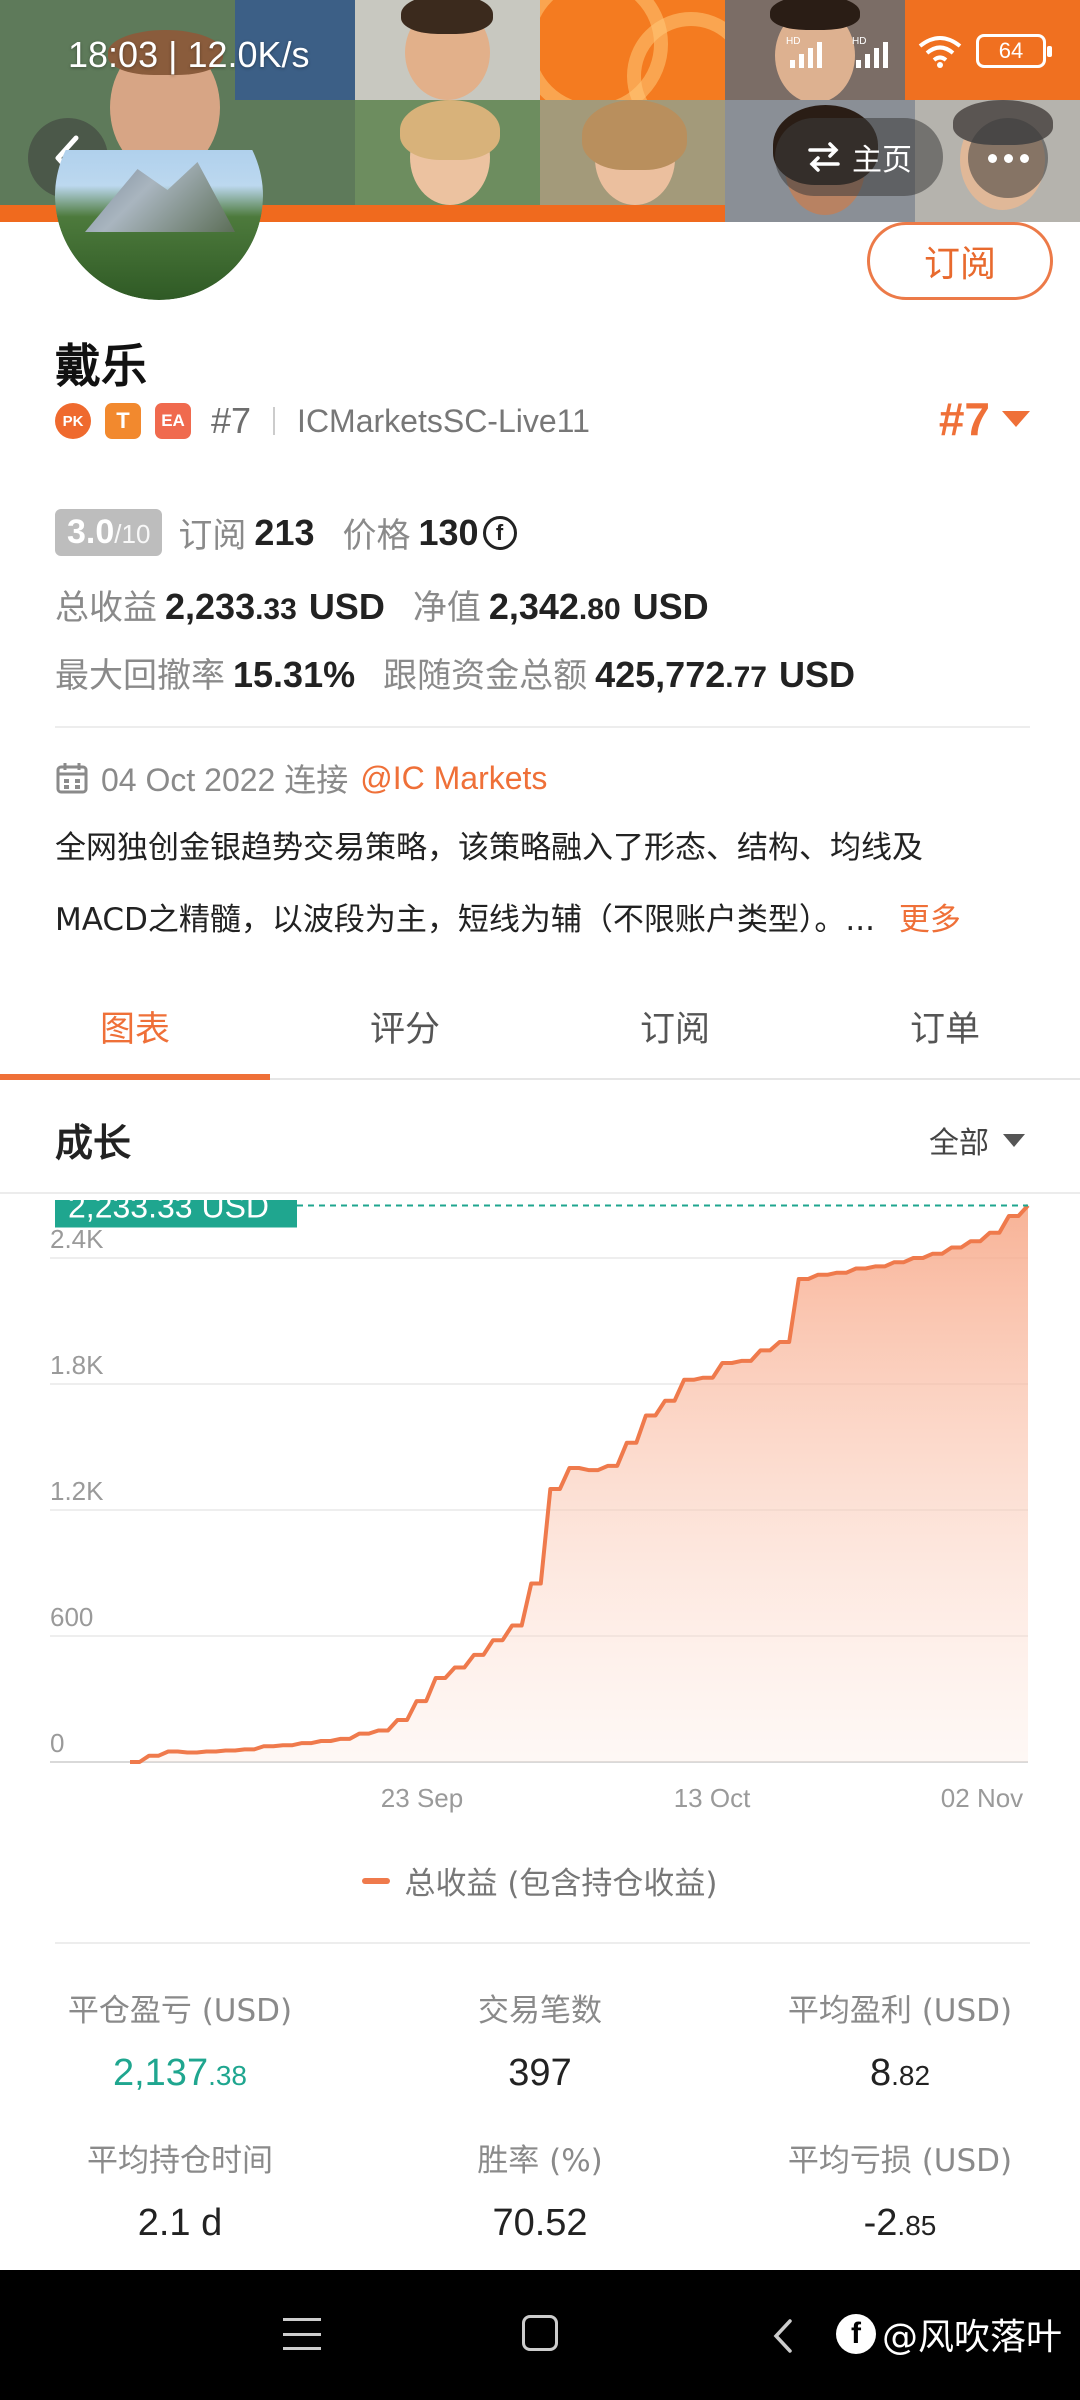  What do you see at coordinates (900, 2223) in the screenshot?
I see `metric-value: -2.85` at bounding box center [900, 2223].